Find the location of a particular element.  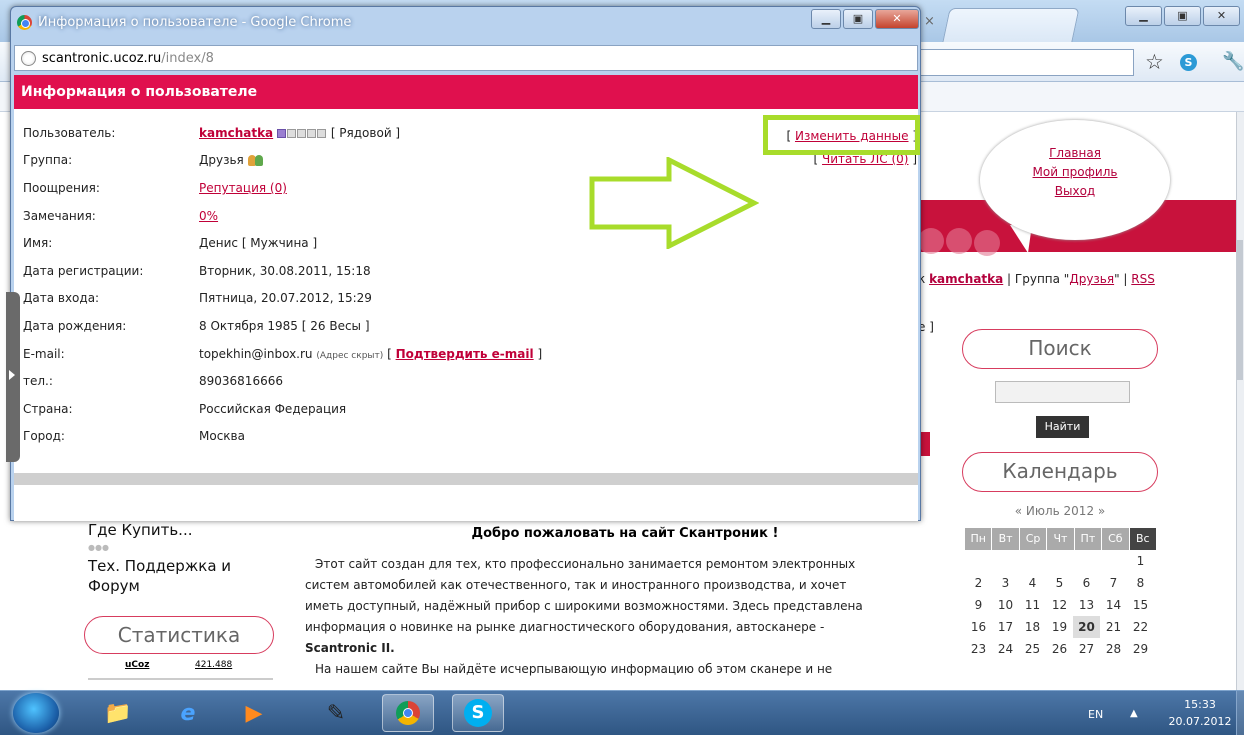

calendar-day: 22 is located at coordinates (1140, 627).